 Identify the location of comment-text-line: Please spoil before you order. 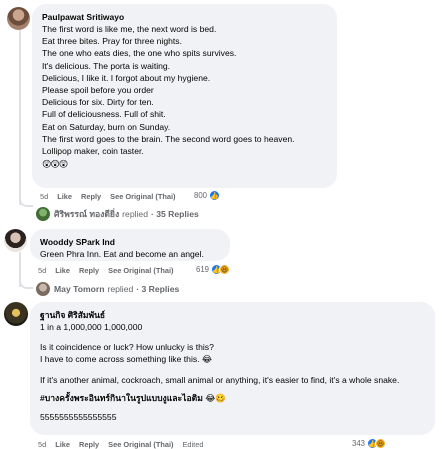
(98, 90).